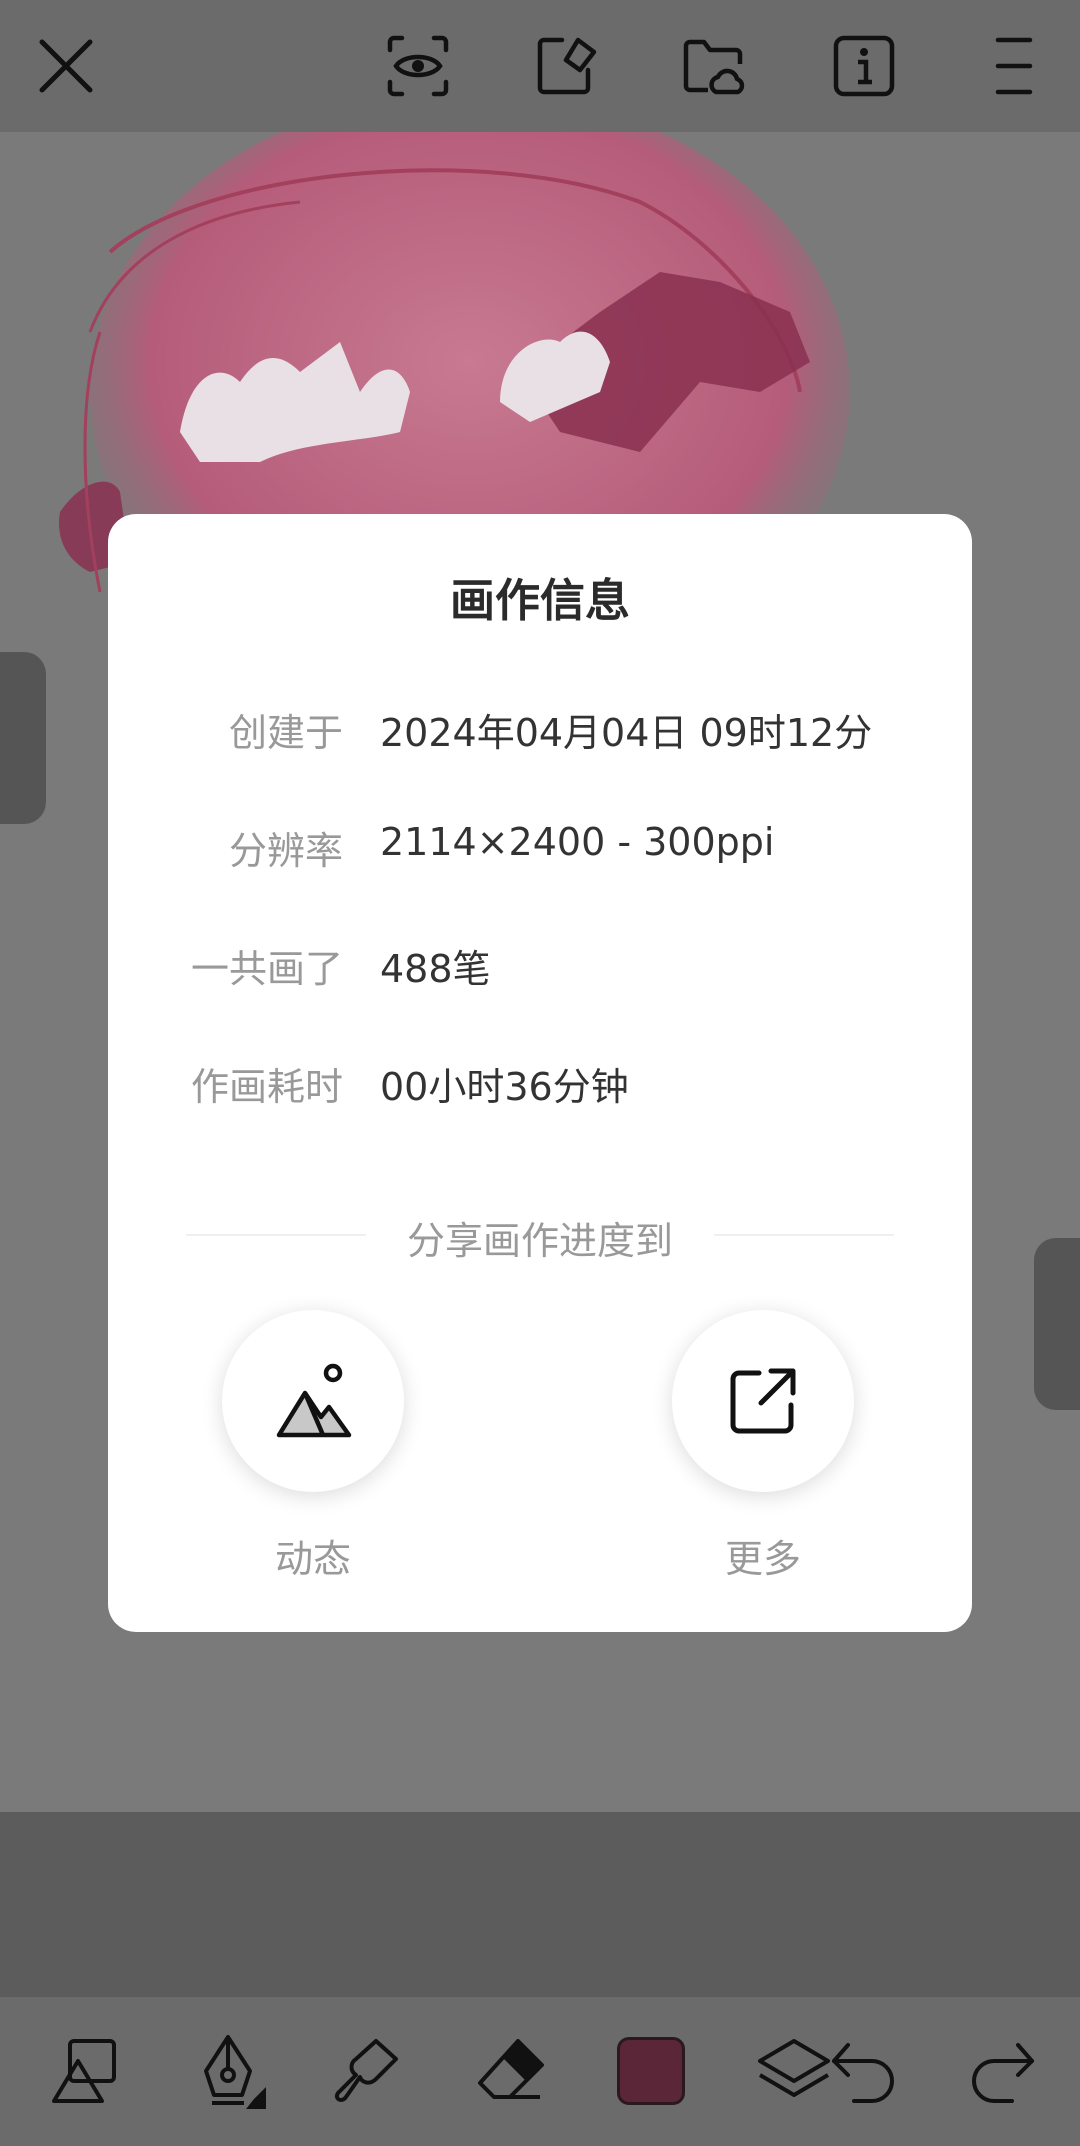 This screenshot has width=1080, height=2146. I want to click on undo-icon, so click(863, 2073).